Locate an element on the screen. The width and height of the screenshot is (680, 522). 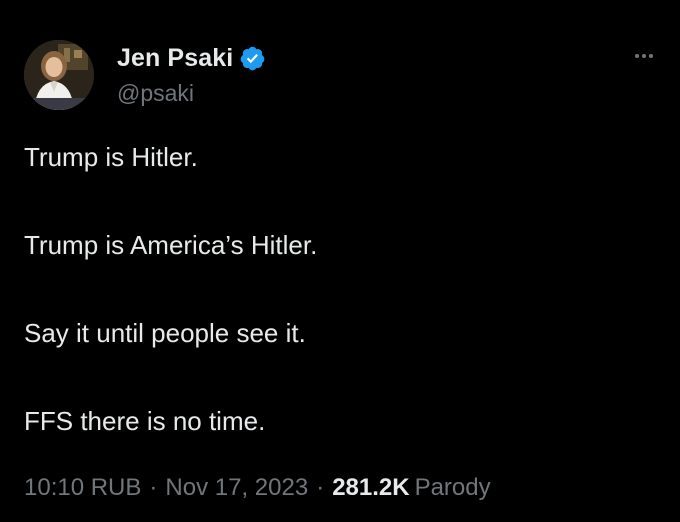
more-options-icon is located at coordinates (644, 56).